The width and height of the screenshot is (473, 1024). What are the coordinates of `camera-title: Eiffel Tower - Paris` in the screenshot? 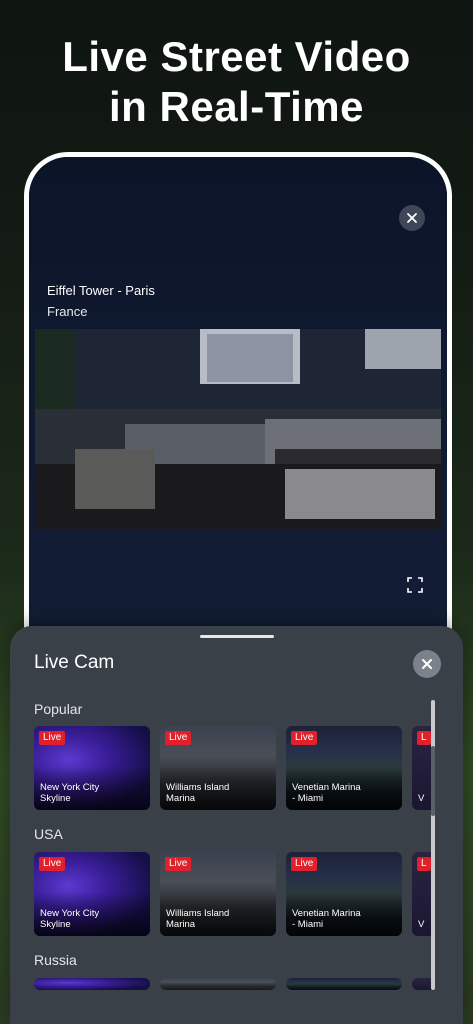 It's located at (101, 290).